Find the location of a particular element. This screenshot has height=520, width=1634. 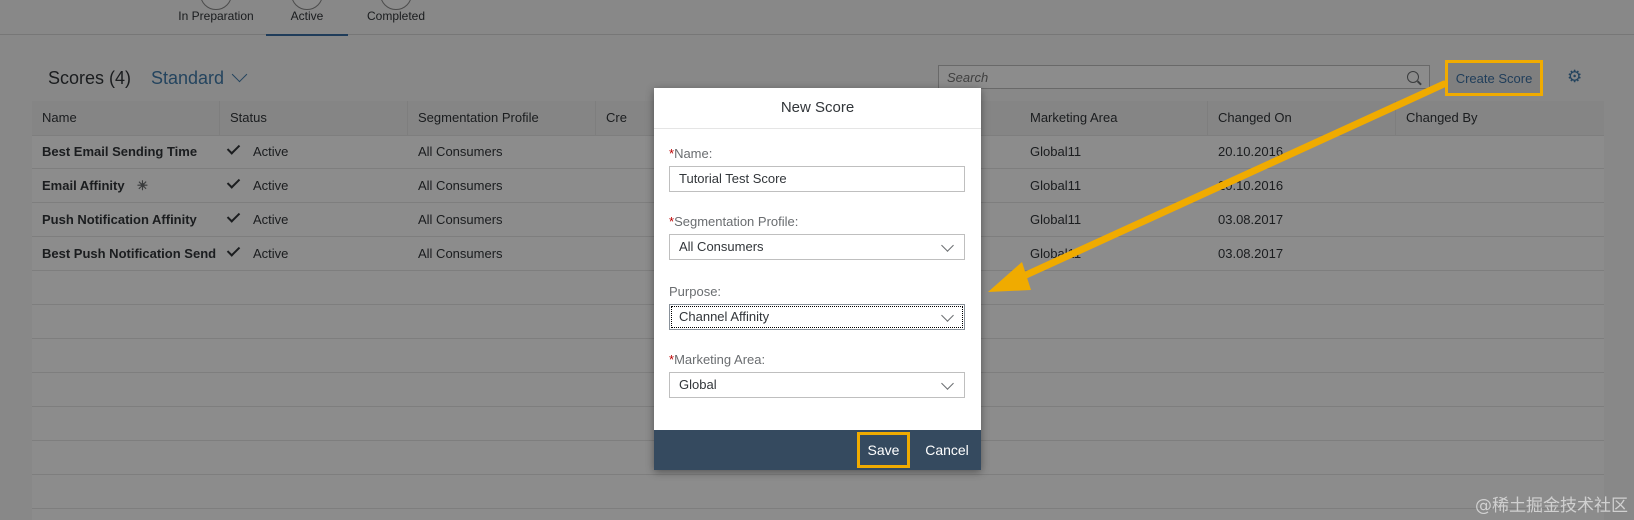

watermark: @稀土掘金技术社区 is located at coordinates (1551, 506).